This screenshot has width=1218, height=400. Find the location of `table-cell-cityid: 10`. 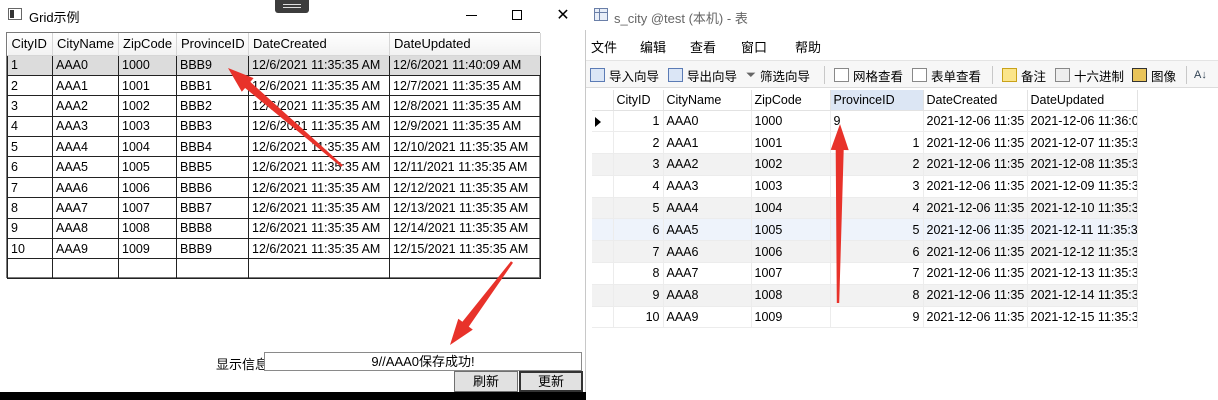

table-cell-cityid: 10 is located at coordinates (638, 317).